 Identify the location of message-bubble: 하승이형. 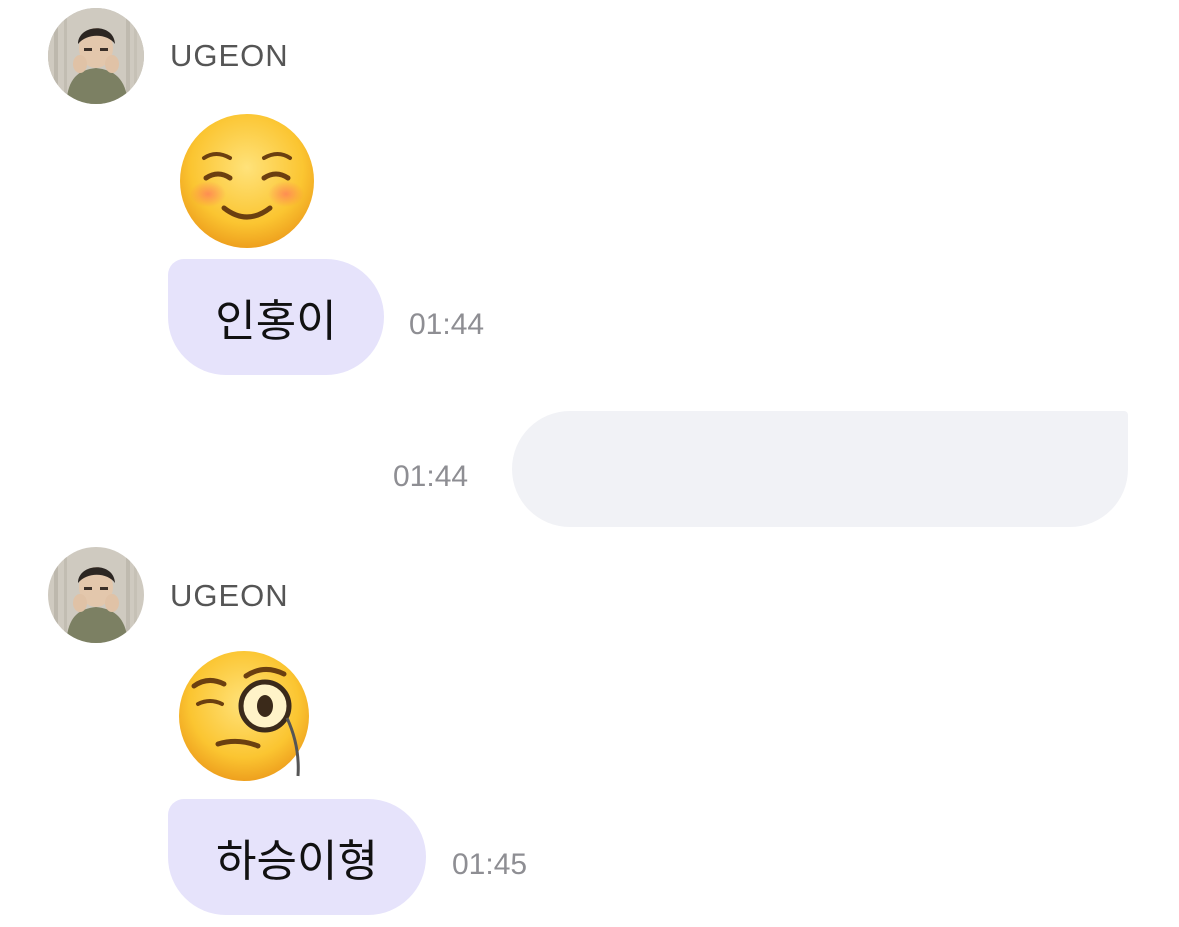
(297, 857).